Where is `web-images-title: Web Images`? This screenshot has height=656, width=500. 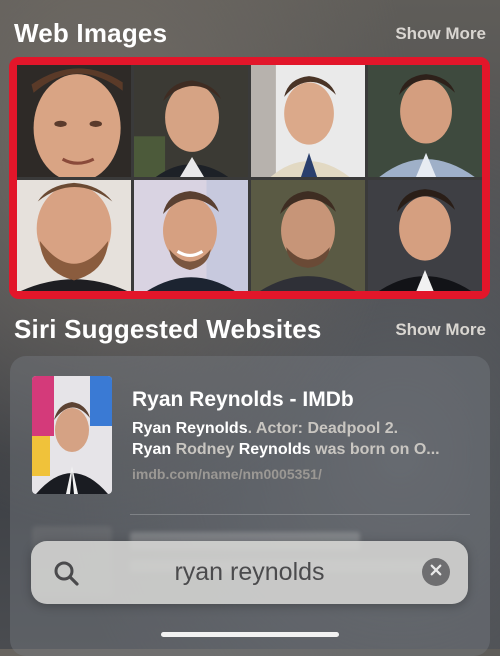 web-images-title: Web Images is located at coordinates (91, 33).